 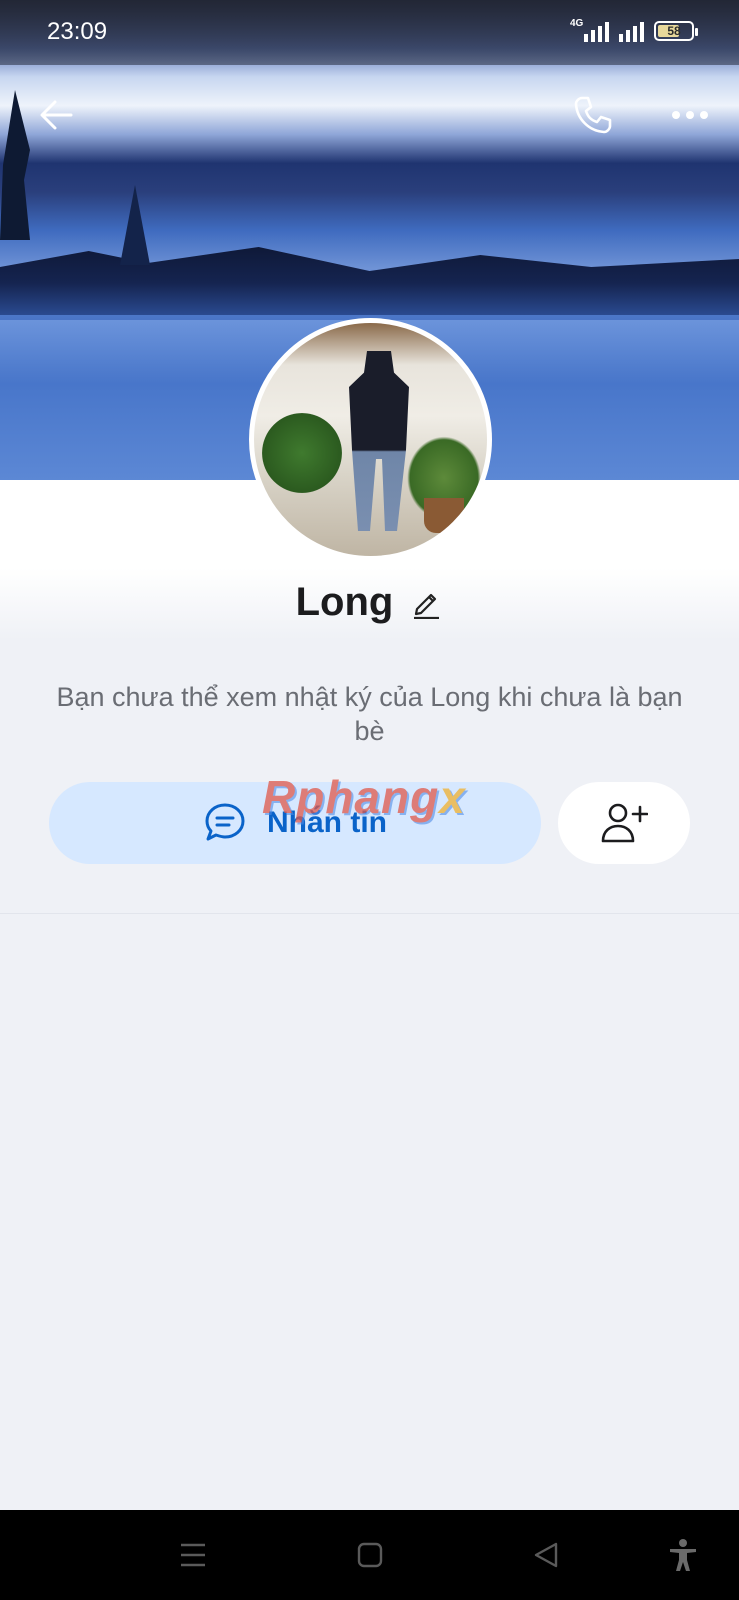 I want to click on section-divider, so click(x=369, y=913).